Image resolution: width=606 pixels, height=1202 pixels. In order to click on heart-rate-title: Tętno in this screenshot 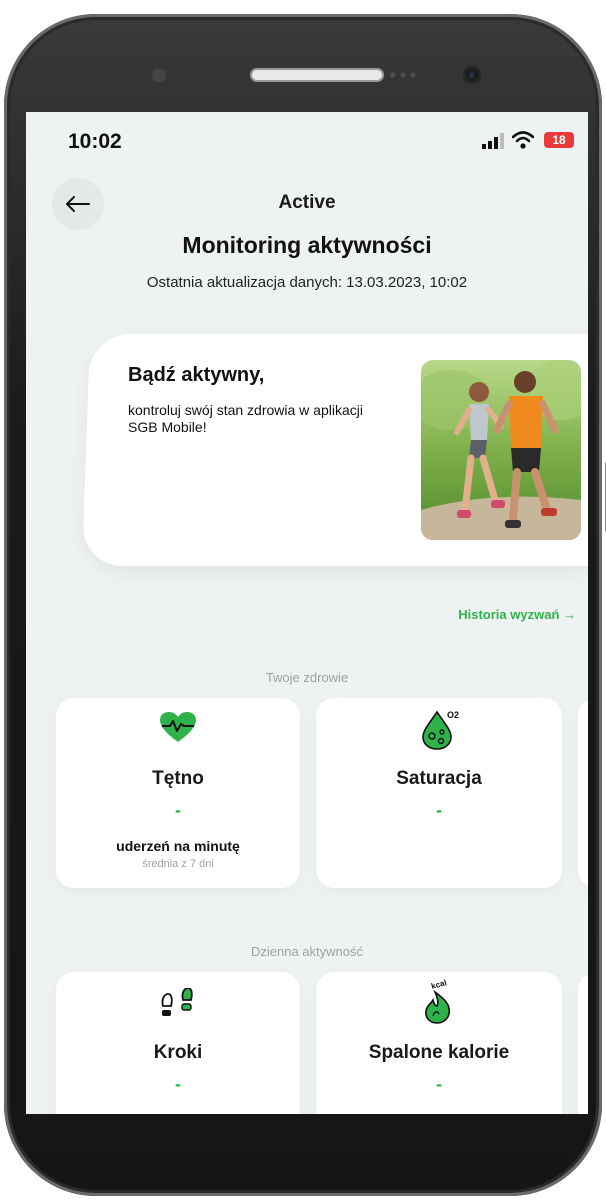, I will do `click(178, 778)`.